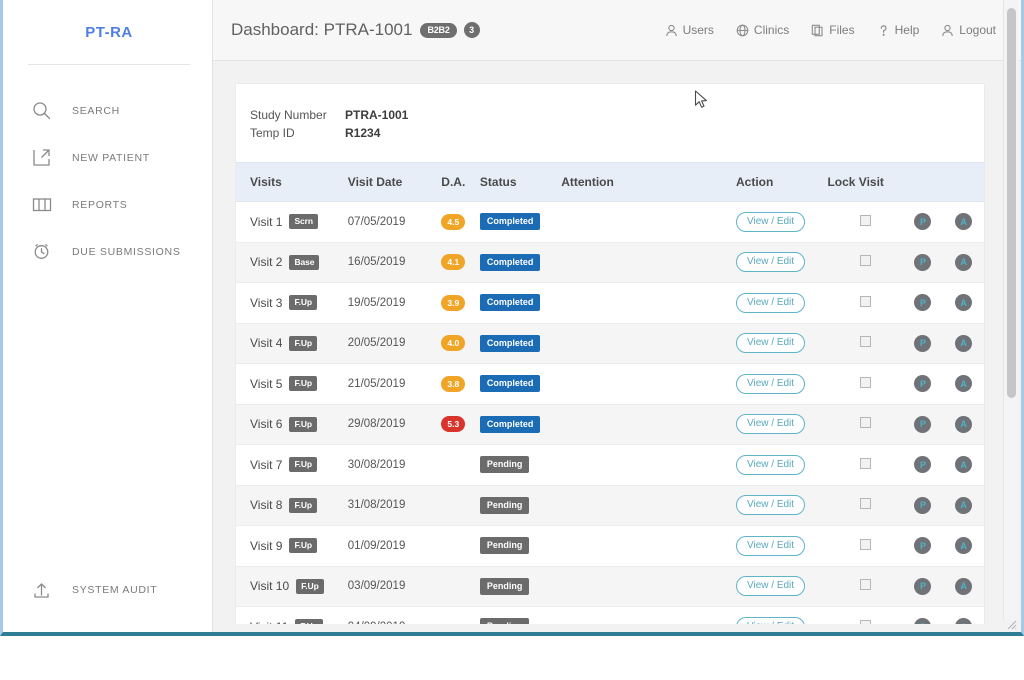 This screenshot has width=1024, height=680. Describe the element at coordinates (453, 343) in the screenshot. I see `da-score-badge: 4.0` at that location.